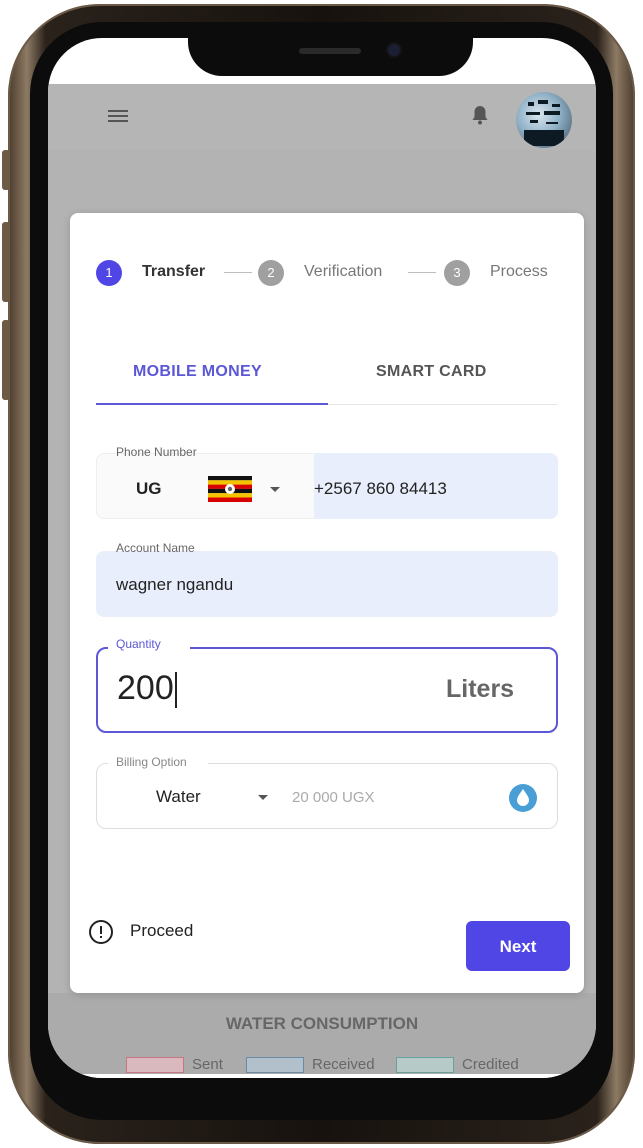 Image resolution: width=643 pixels, height=1148 pixels. What do you see at coordinates (162, 930) in the screenshot?
I see `proceed-text: Proceed` at bounding box center [162, 930].